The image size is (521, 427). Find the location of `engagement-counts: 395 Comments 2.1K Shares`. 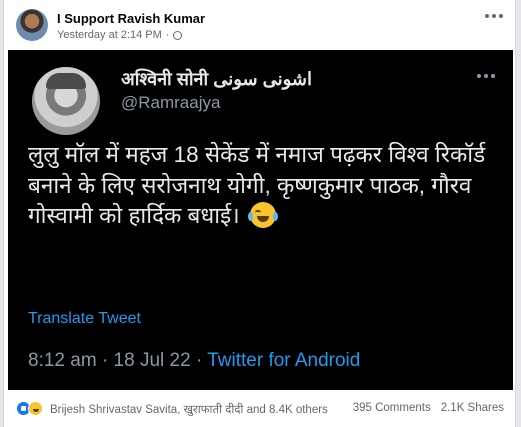

engagement-counts: 395 Comments 2.1K Shares is located at coordinates (428, 408).